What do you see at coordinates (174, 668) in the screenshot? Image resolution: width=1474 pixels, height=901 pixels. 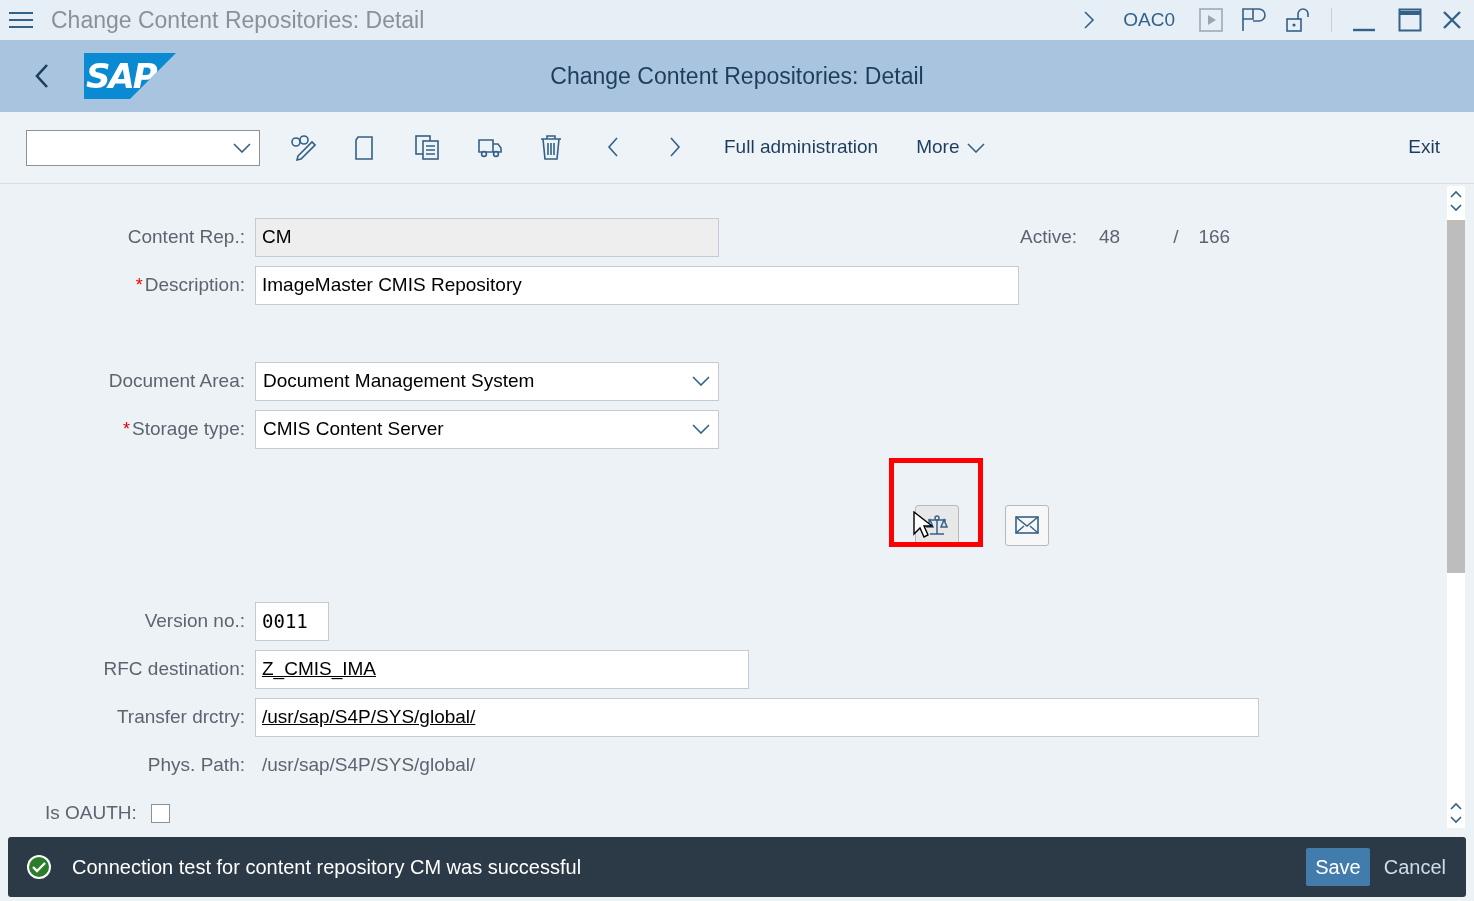 I see `field-label: RFC destination:` at bounding box center [174, 668].